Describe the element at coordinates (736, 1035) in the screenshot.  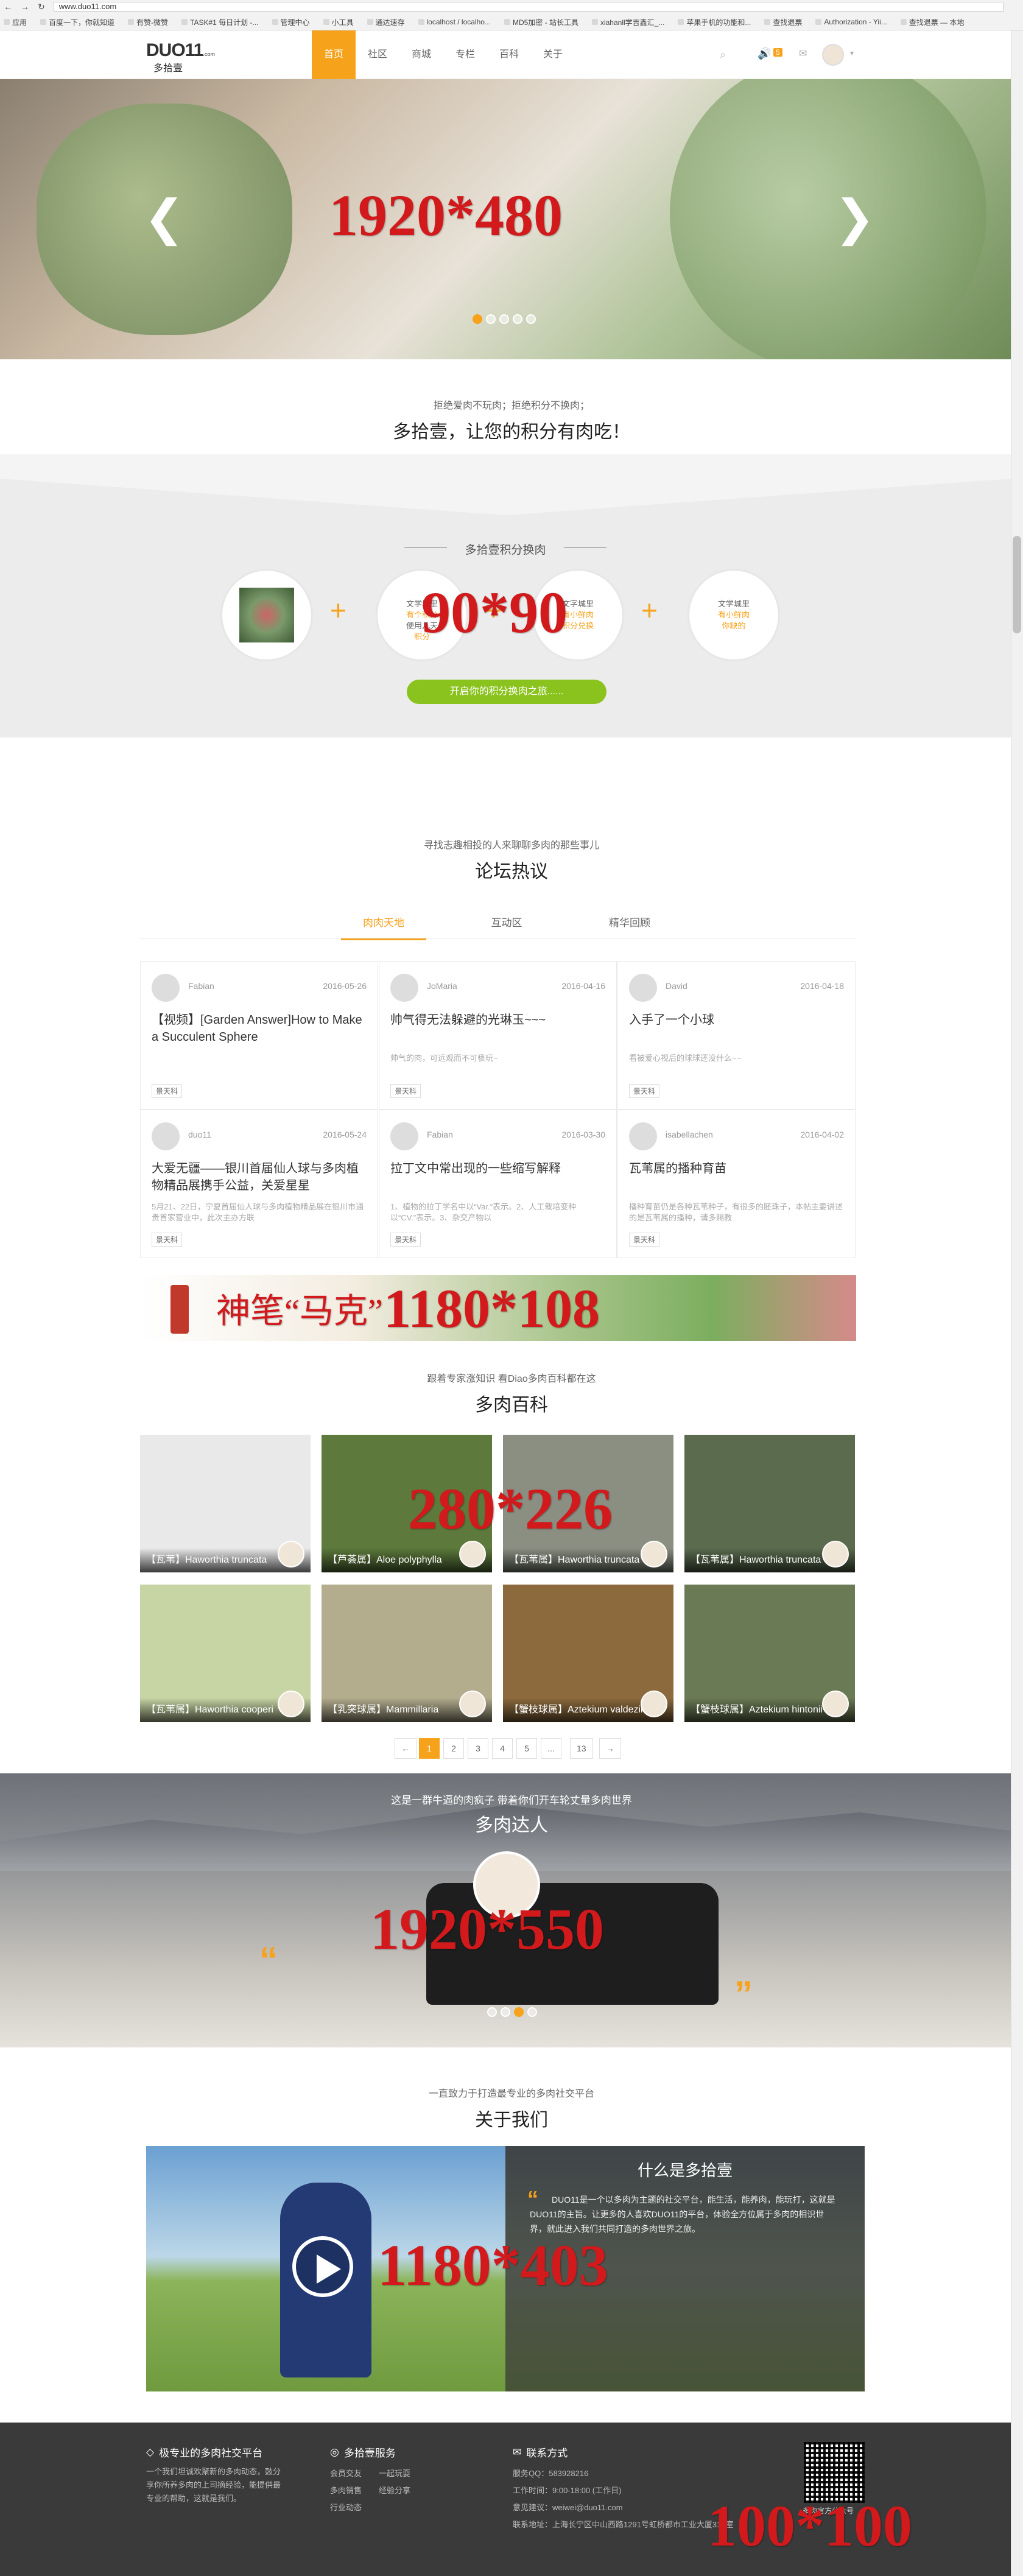
I see `forum-post: David 2016-04-18 入手了一个小球 看被爱心视后的球球还没什么~~ 景天科` at that location.